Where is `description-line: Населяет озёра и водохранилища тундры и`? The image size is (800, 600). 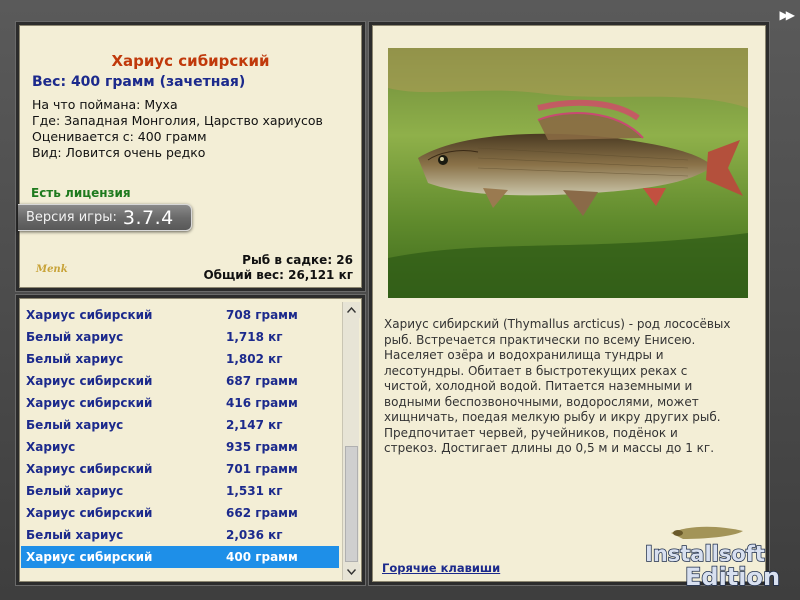 description-line: Населяет озёра и водохранилища тундры и is located at coordinates (524, 355).